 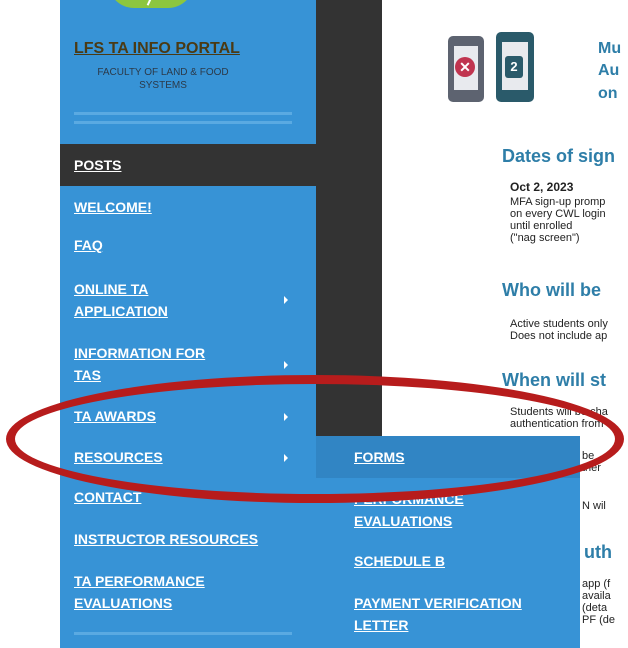 I want to click on submenu-item-label: EVALUATIONS, so click(x=403, y=521).